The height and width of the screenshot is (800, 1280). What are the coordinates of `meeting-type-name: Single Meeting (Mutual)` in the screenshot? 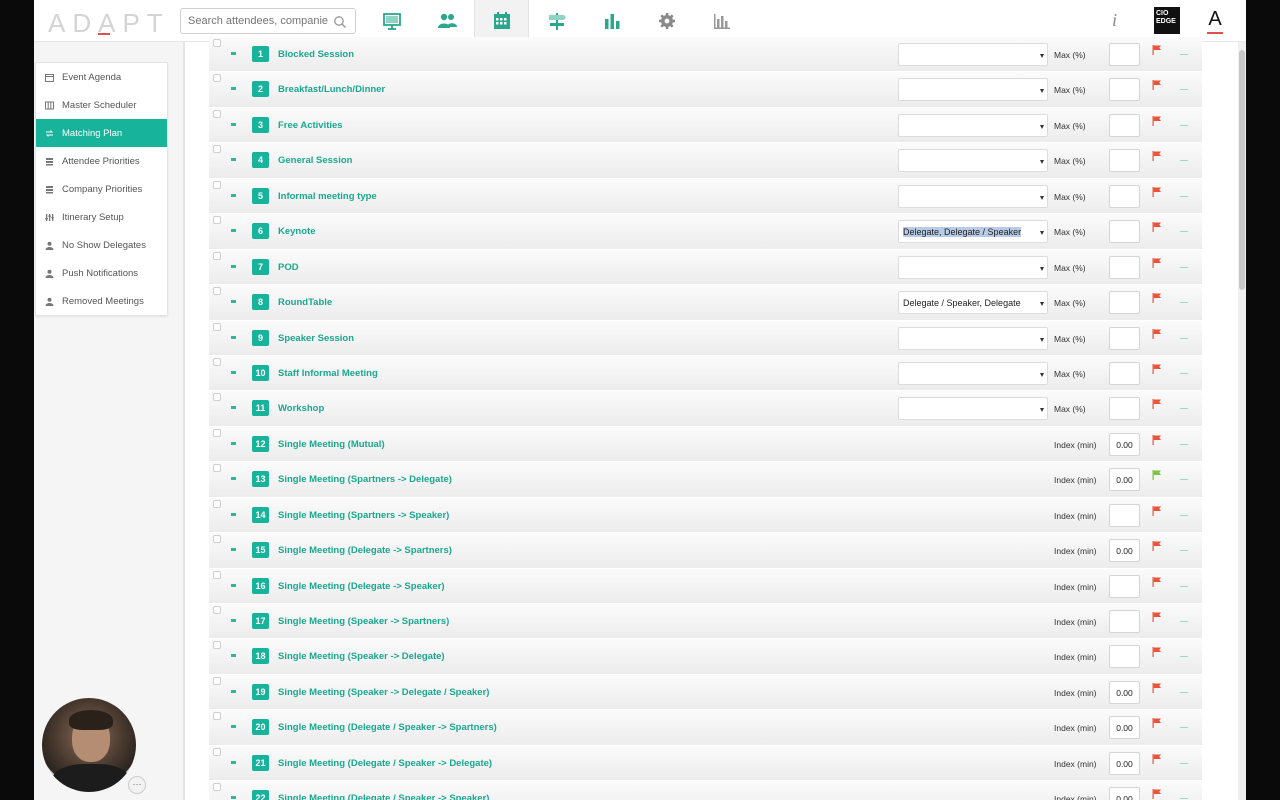 It's located at (331, 444).